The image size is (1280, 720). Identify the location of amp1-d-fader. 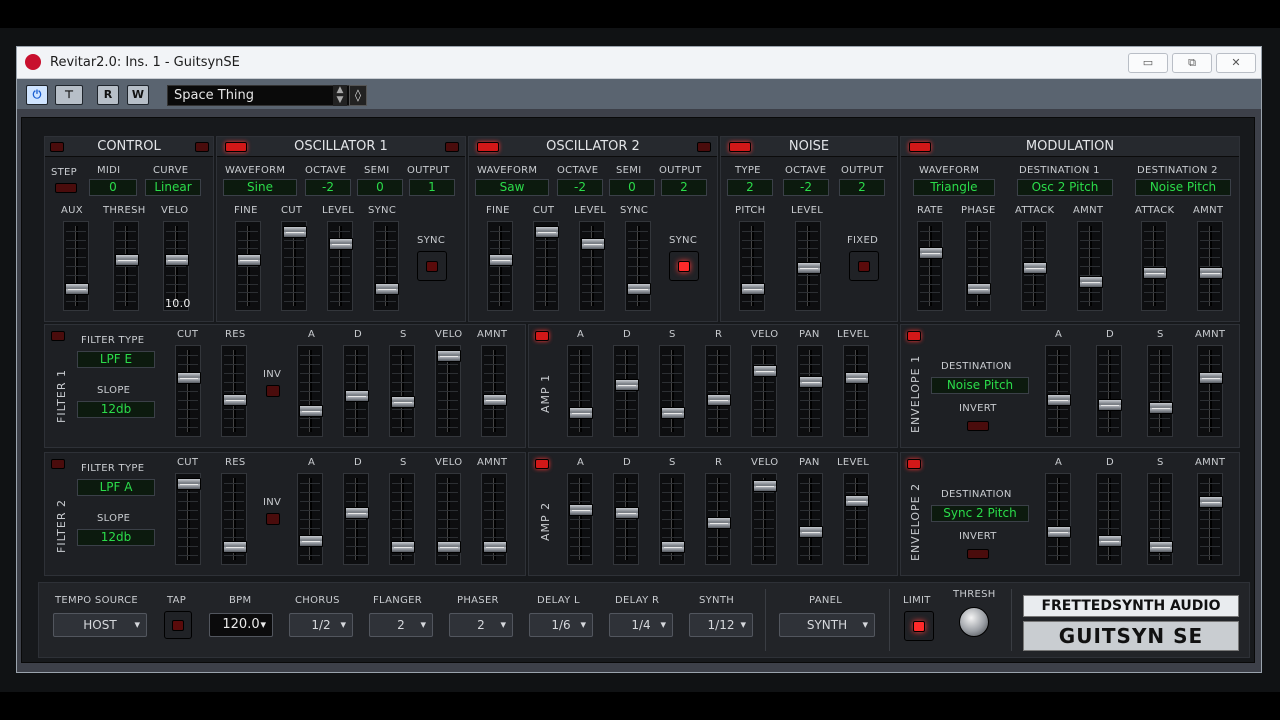
(626, 391).